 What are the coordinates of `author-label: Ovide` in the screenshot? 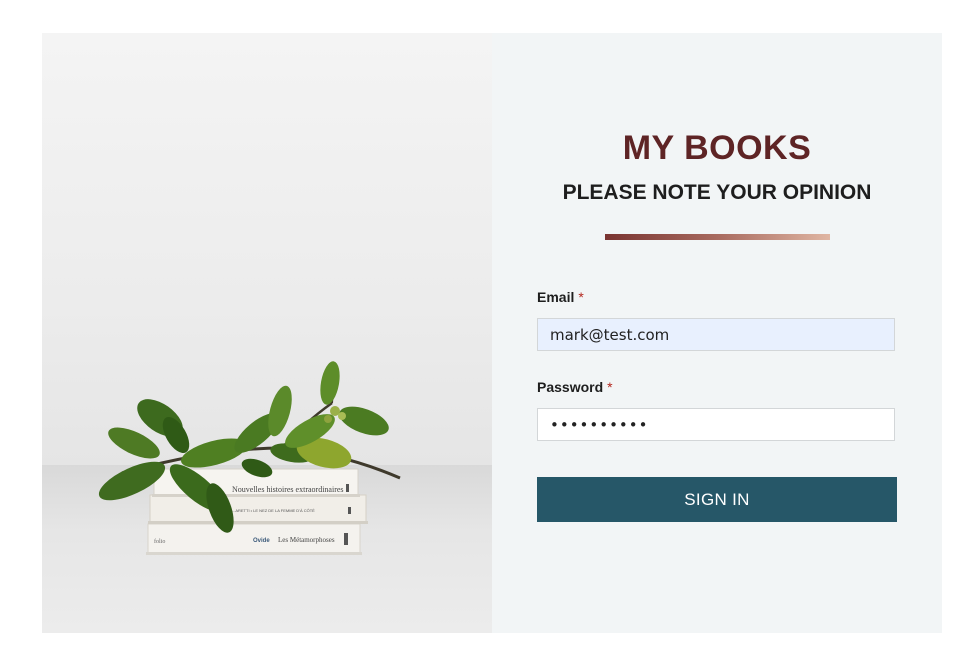 It's located at (261, 541).